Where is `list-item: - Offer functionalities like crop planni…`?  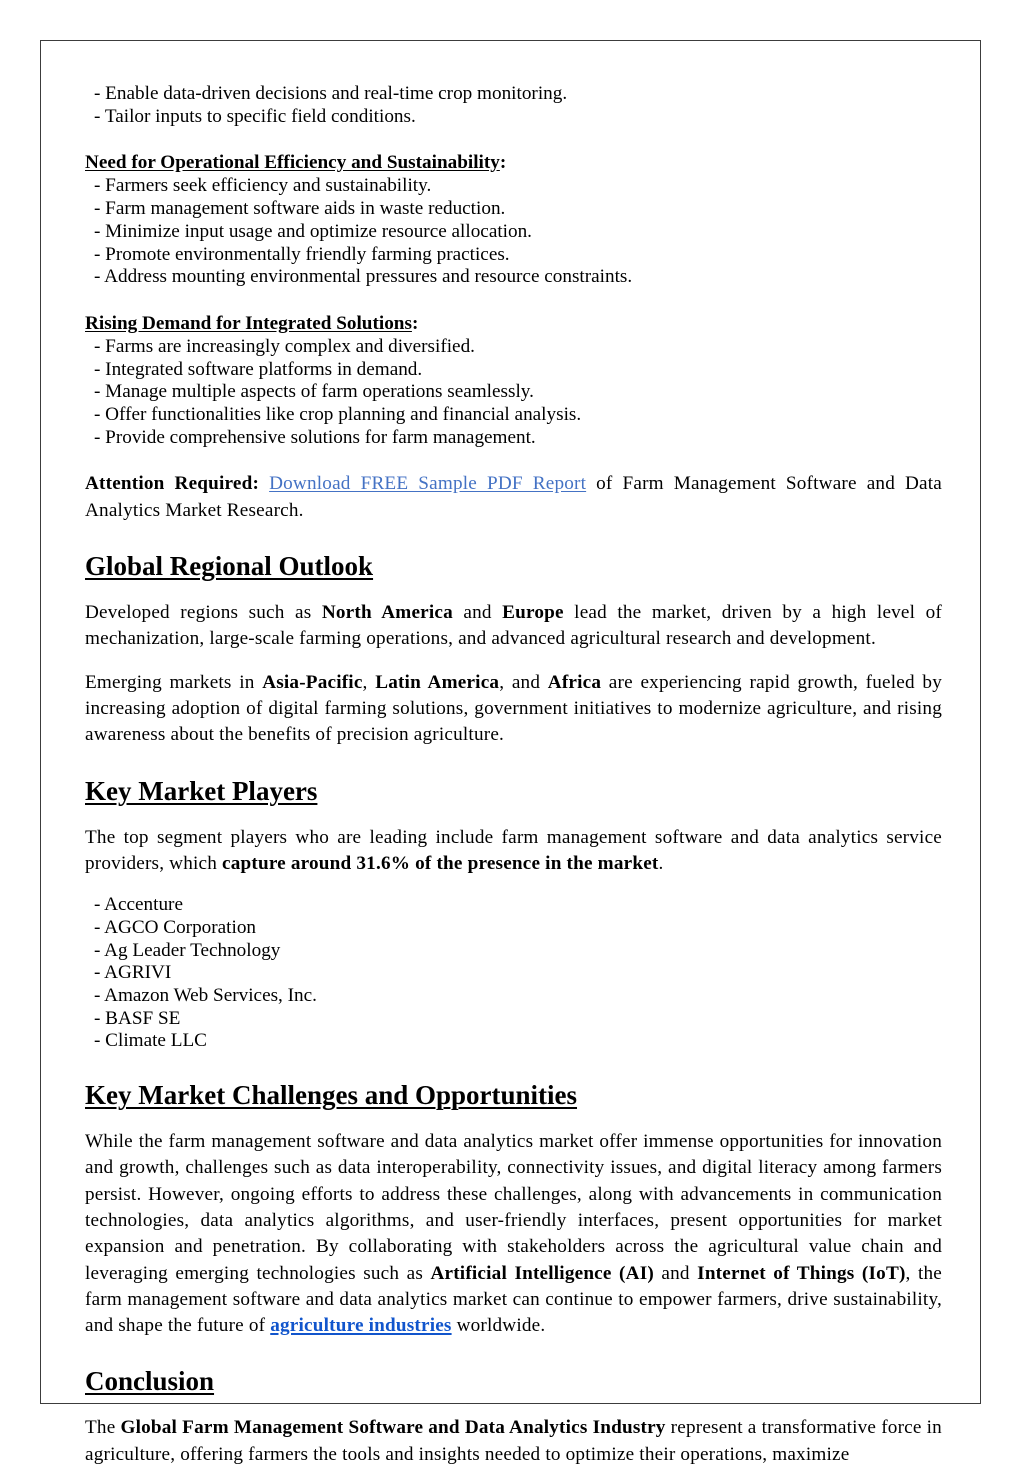
list-item: - Offer functionalities like crop planni… is located at coordinates (338, 415).